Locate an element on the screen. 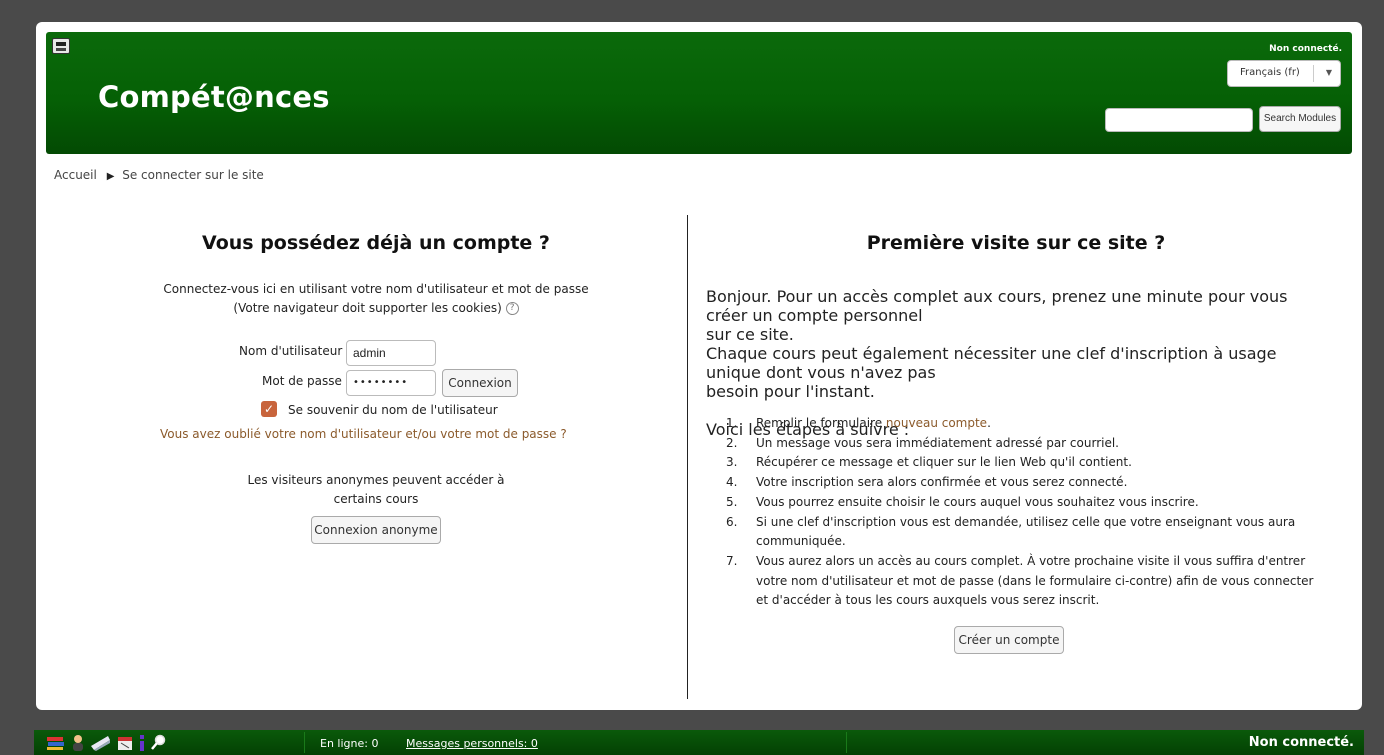  search-icon is located at coordinates (158, 742).